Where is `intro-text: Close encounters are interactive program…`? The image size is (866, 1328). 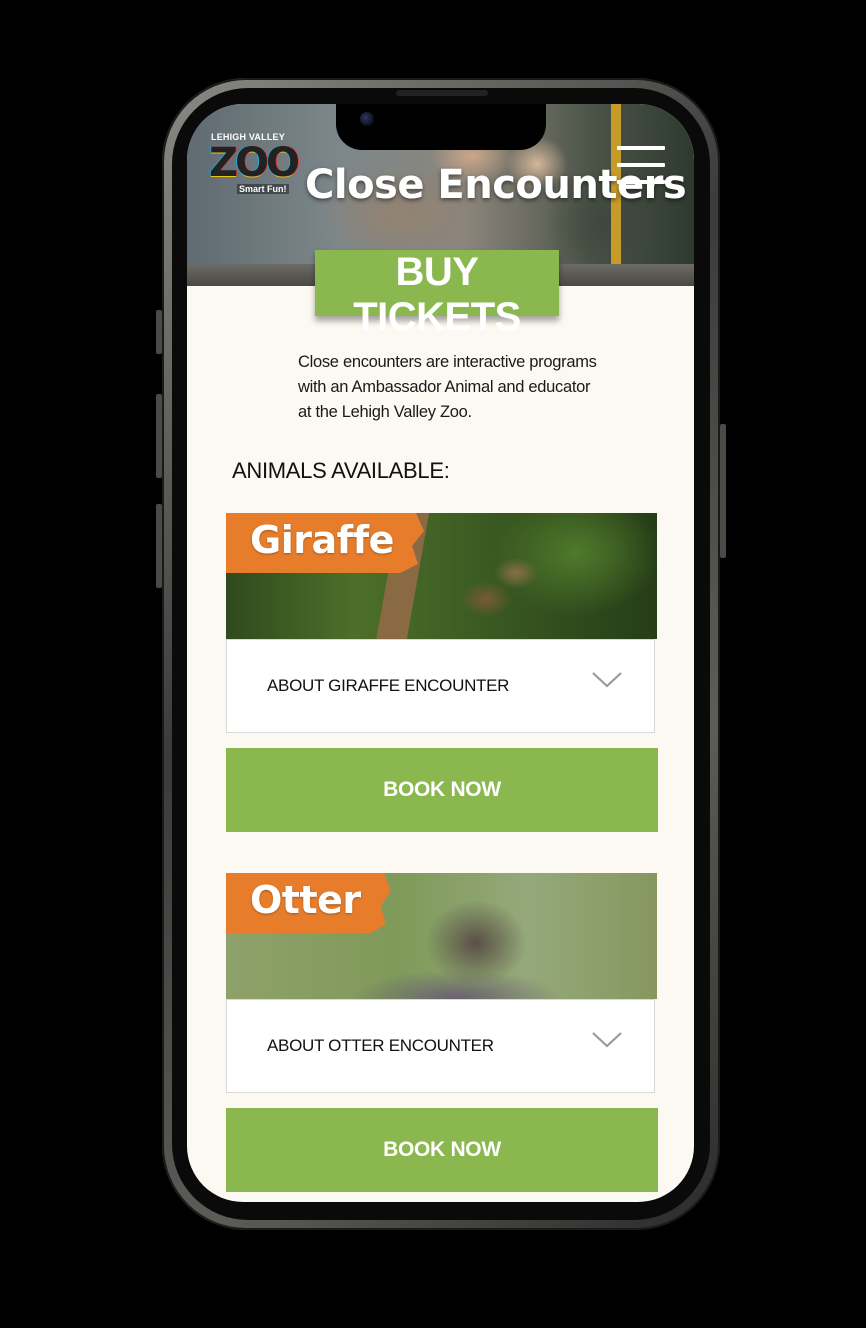
intro-text: Close encounters are interactive program… is located at coordinates (447, 387).